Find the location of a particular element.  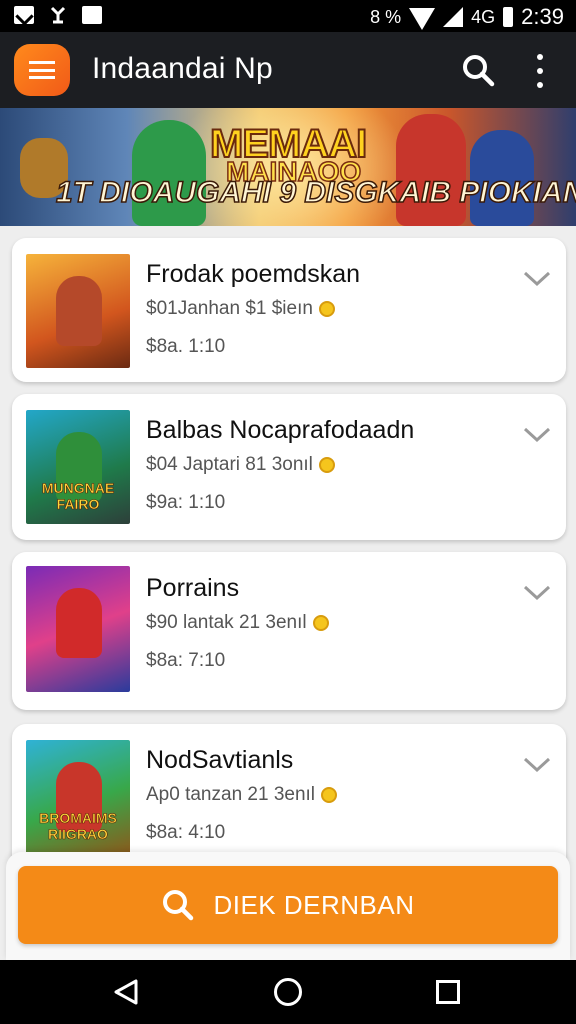

battery-icon is located at coordinates (508, 17).